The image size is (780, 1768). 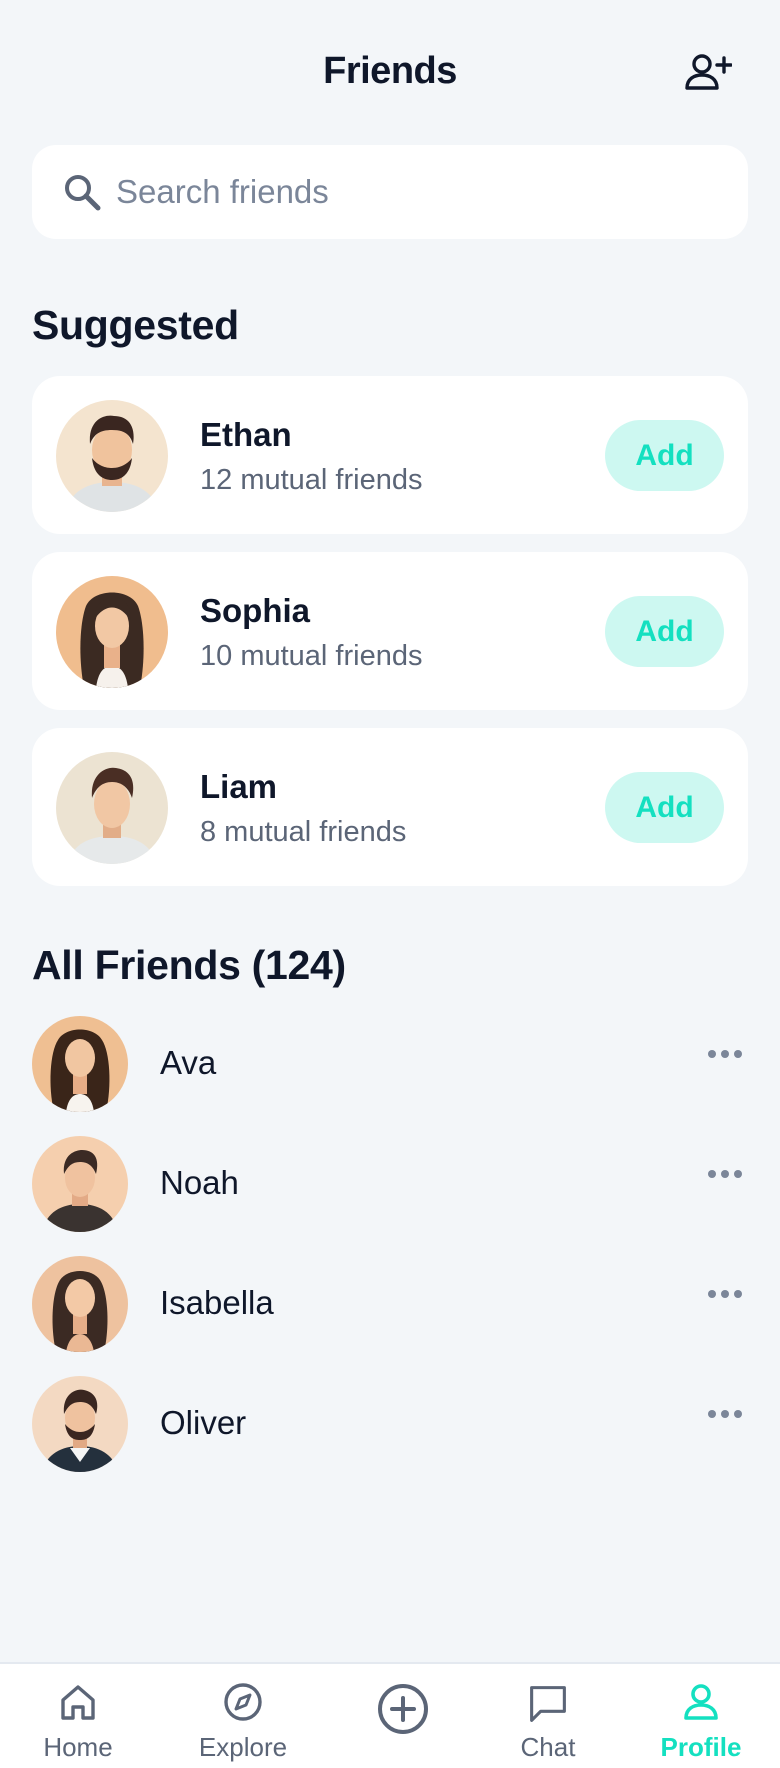 What do you see at coordinates (243, 1704) in the screenshot?
I see `compass-icon` at bounding box center [243, 1704].